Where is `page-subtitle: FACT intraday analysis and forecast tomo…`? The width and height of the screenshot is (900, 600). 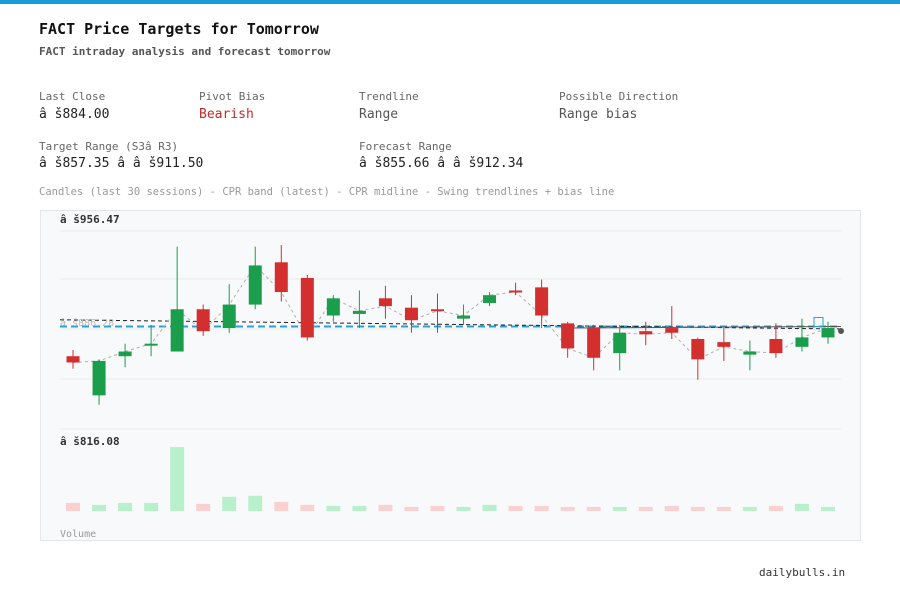
page-subtitle: FACT intraday analysis and forecast tomo… is located at coordinates (185, 51).